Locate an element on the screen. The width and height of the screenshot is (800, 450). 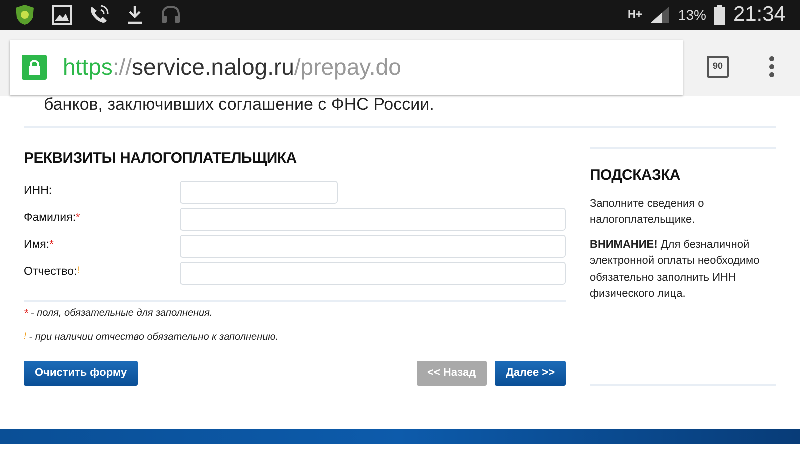
address-bar: https://service.nalog.ru/prepay.do is located at coordinates (346, 67).